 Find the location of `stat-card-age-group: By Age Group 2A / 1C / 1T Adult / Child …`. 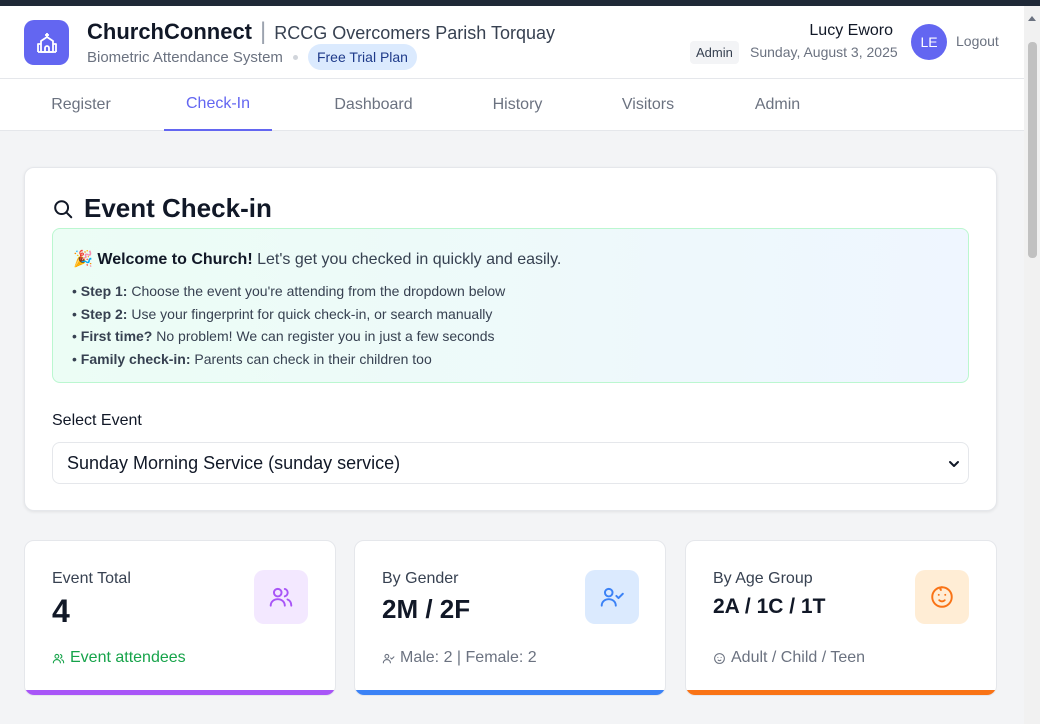

stat-card-age-group: By Age Group 2A / 1C / 1T Adult / Child … is located at coordinates (841, 618).